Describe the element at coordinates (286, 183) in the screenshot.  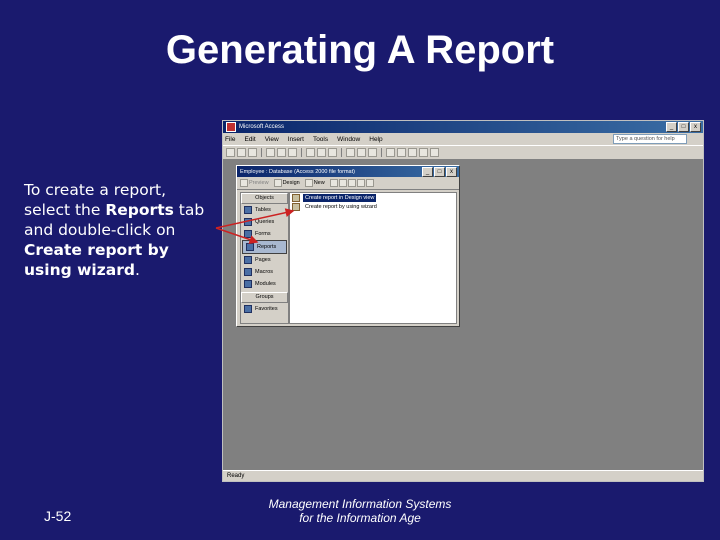
I see `design-button: Design` at that location.